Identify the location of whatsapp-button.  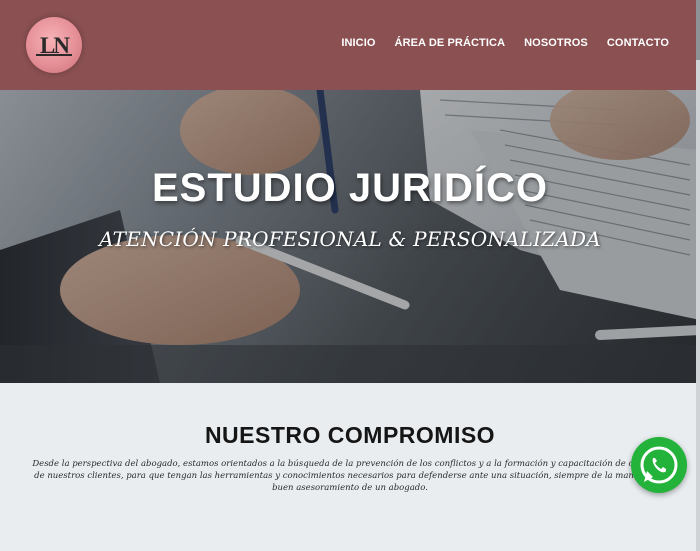
(659, 465).